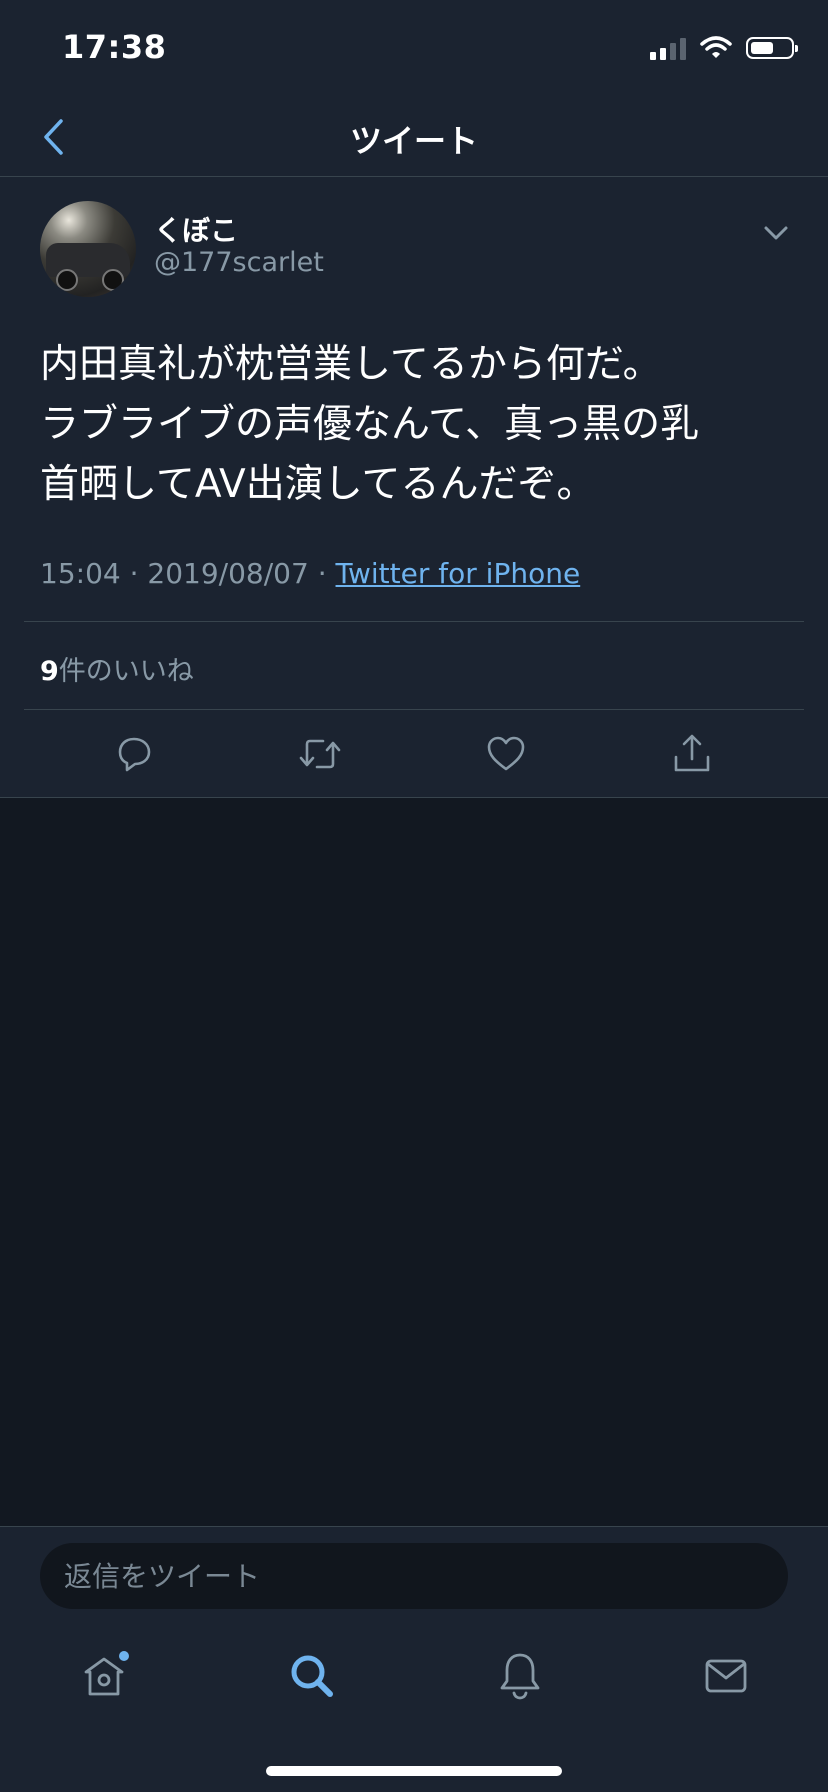 This screenshot has height=1792, width=828. What do you see at coordinates (126, 671) in the screenshot?
I see `likes-label: 件のいいね` at bounding box center [126, 671].